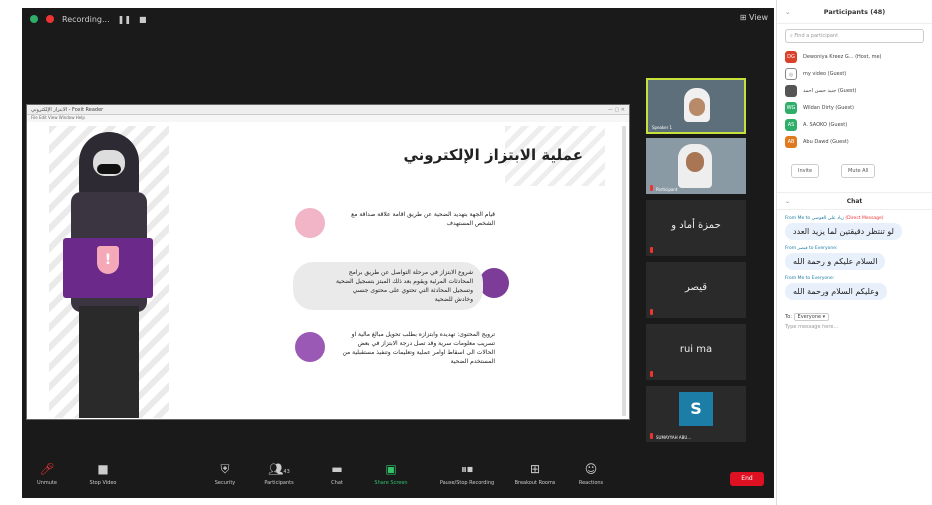 The width and height of the screenshot is (932, 505). Describe the element at coordinates (843, 231) in the screenshot. I see `chat-message: لو تنتظر دقيقتين لما يزيد العدد` at that location.